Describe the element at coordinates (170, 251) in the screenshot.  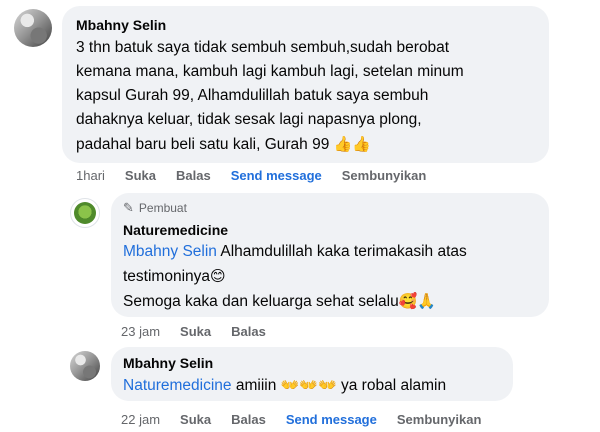
I see `mention-link: Mbahny Selin` at that location.